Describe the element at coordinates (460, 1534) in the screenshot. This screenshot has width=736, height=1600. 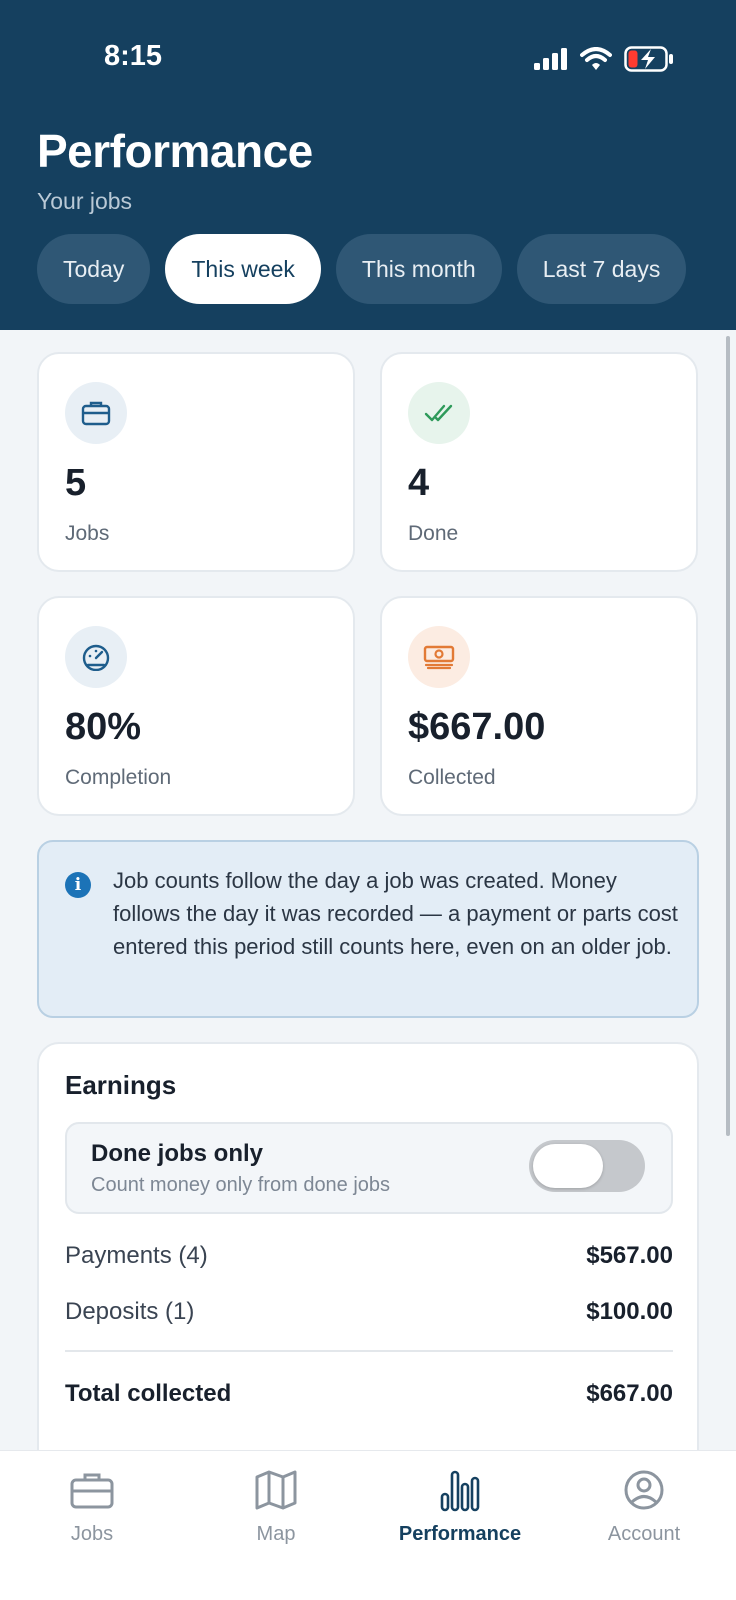
I see `nav-label: Performance` at that location.